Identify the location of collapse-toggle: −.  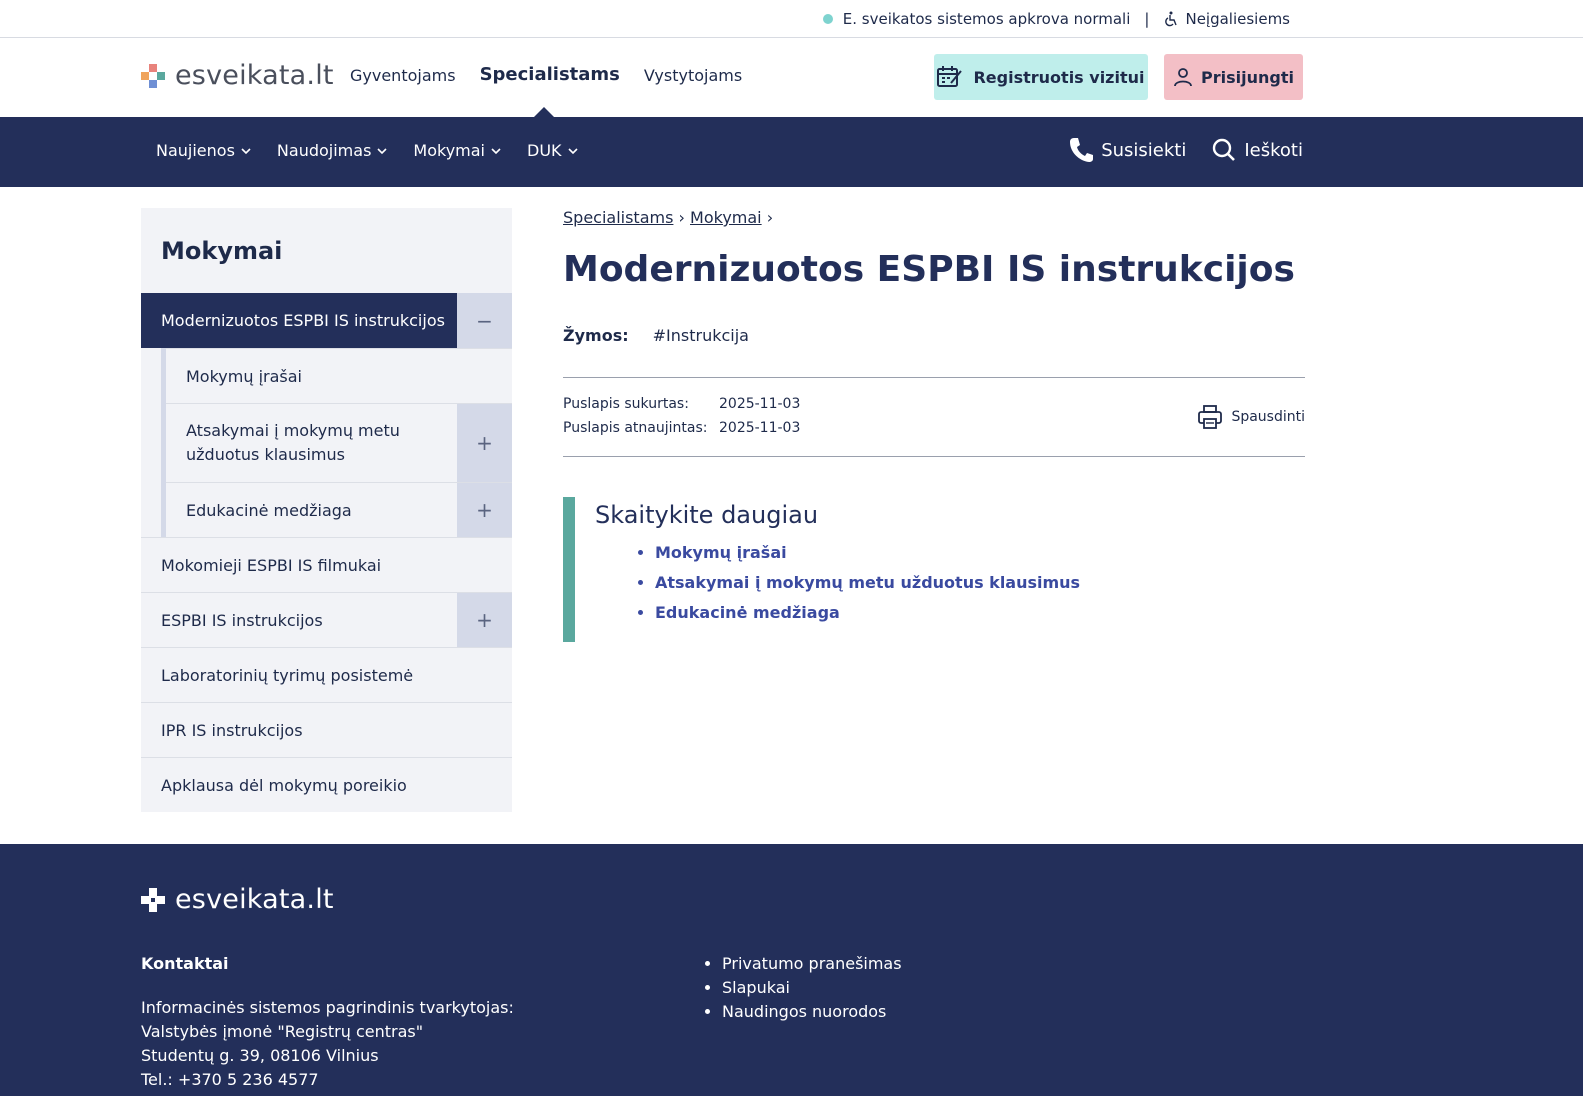
(484, 320).